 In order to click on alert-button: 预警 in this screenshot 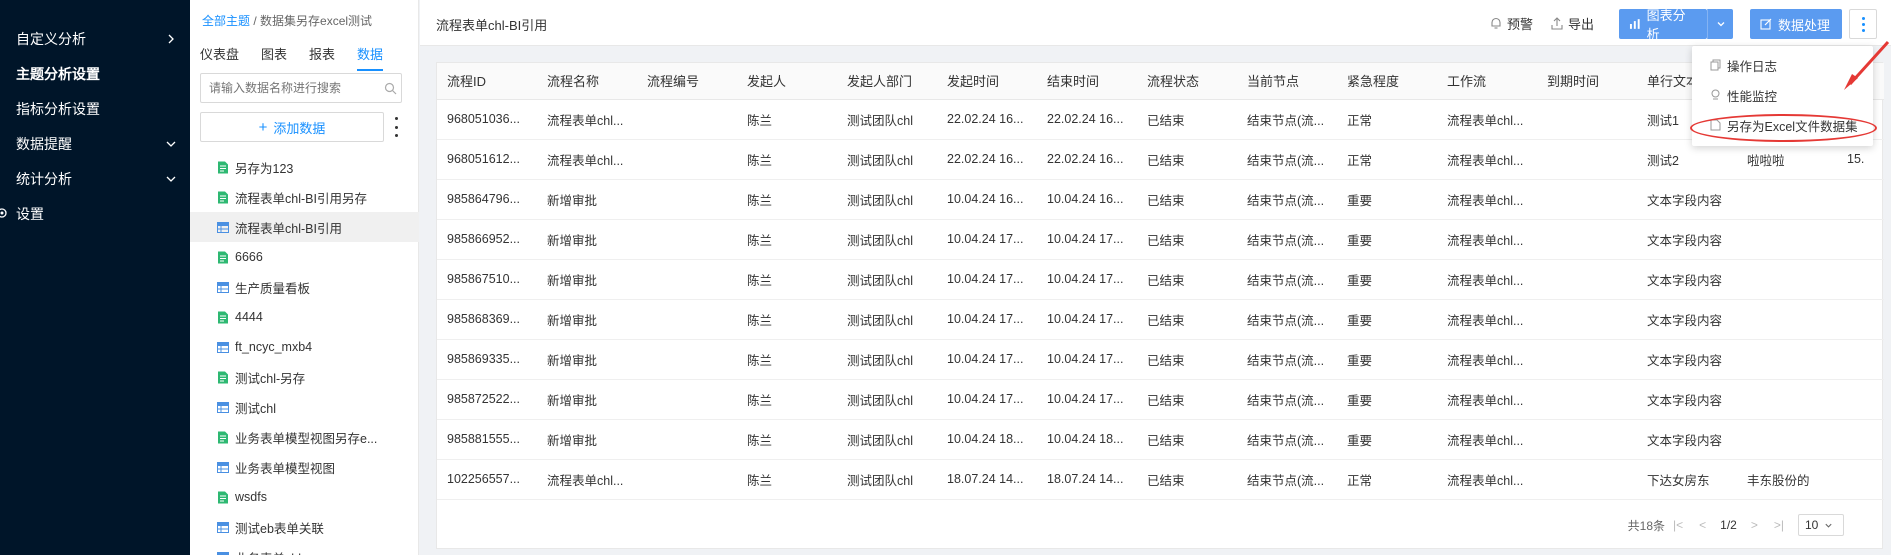, I will do `click(1511, 23)`.